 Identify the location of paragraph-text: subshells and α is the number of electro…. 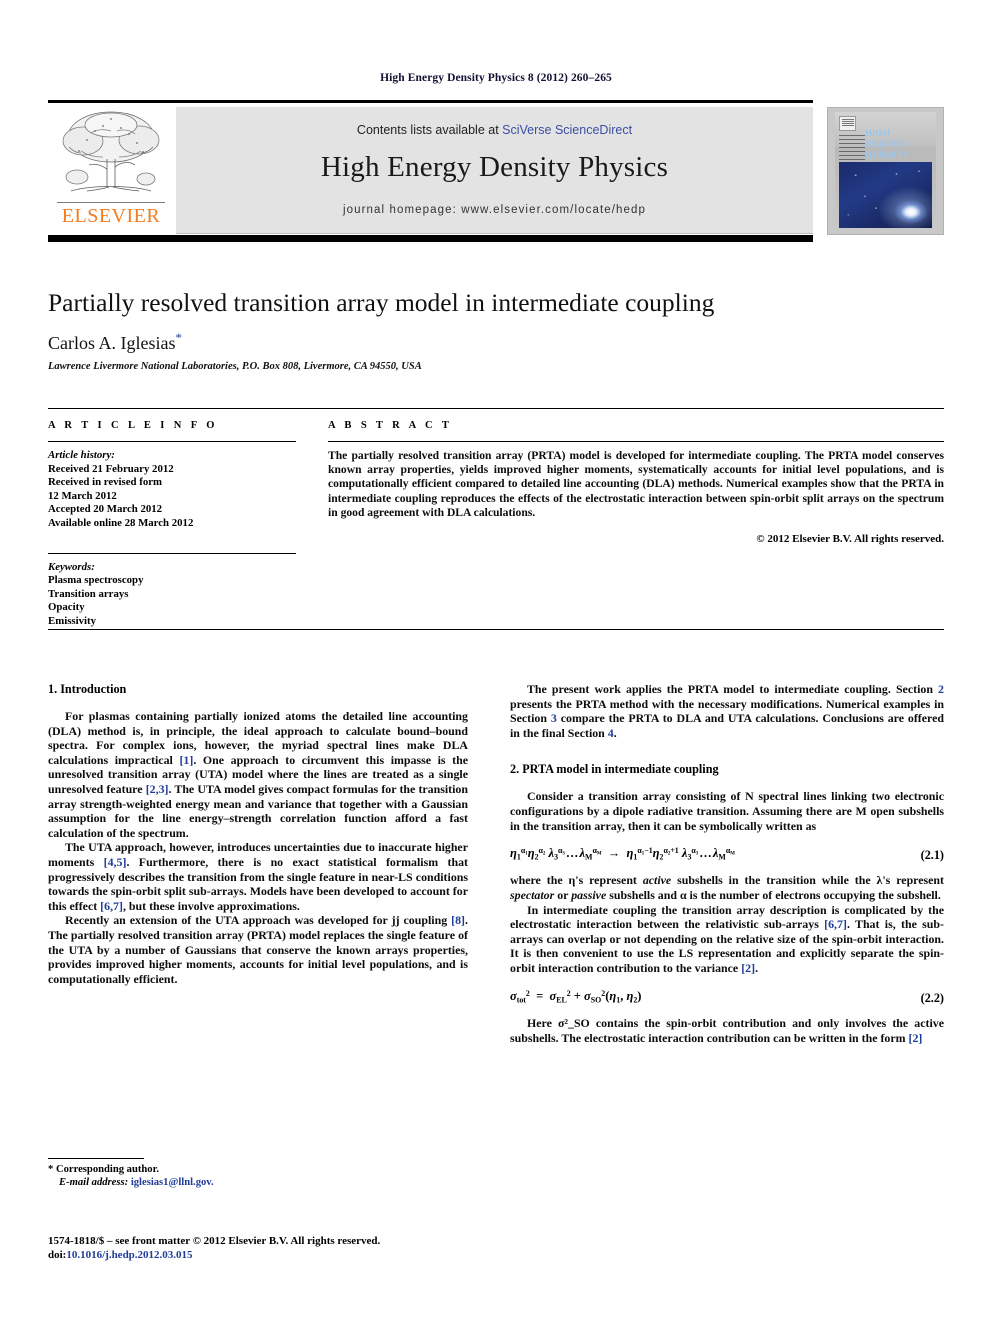
(773, 895).